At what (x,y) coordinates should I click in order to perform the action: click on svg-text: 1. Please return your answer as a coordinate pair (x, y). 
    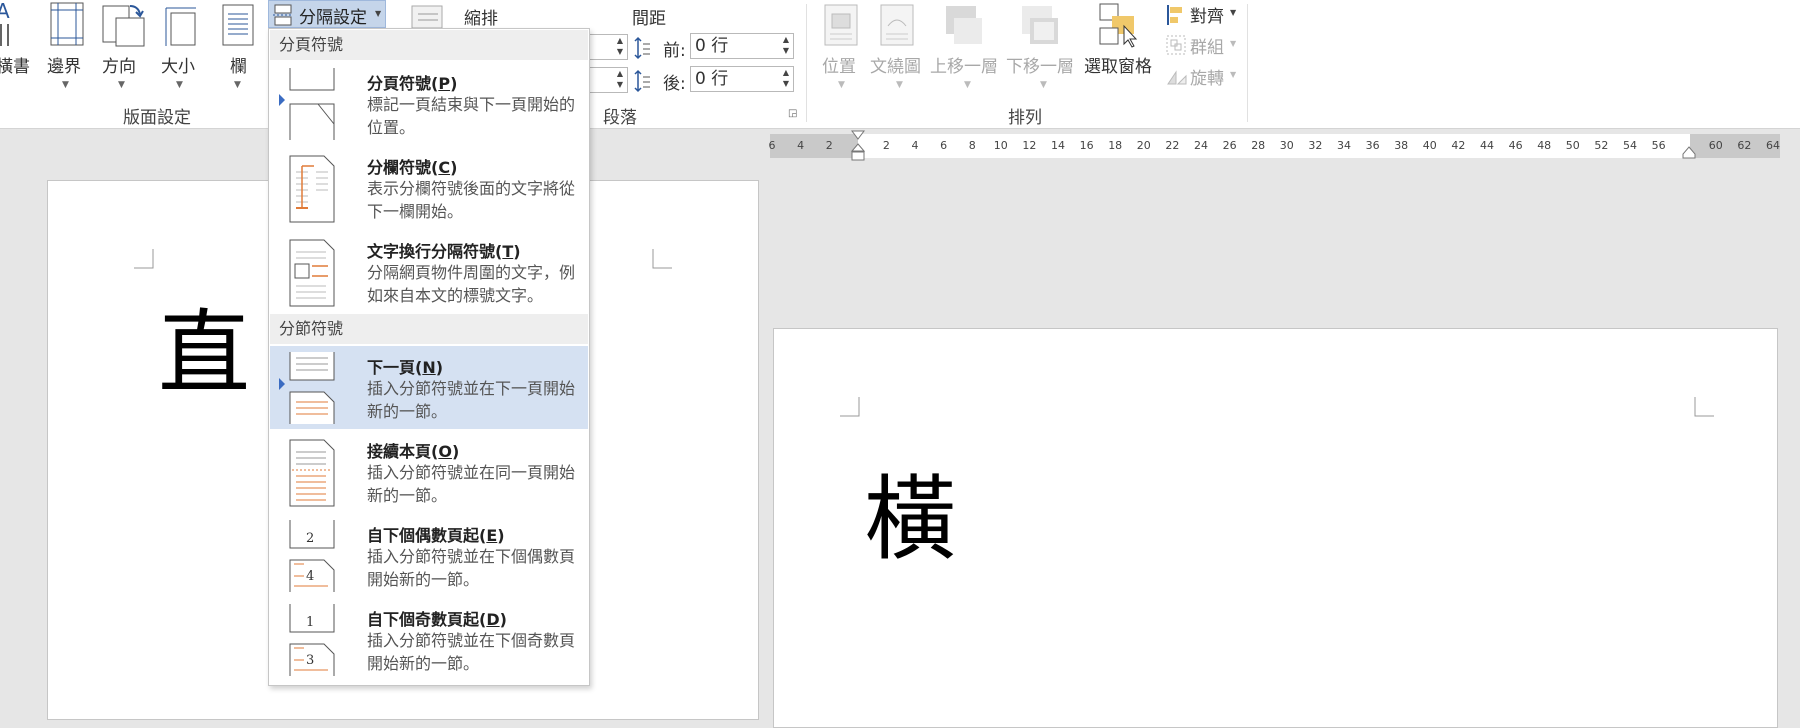
    Looking at the image, I should click on (310, 622).